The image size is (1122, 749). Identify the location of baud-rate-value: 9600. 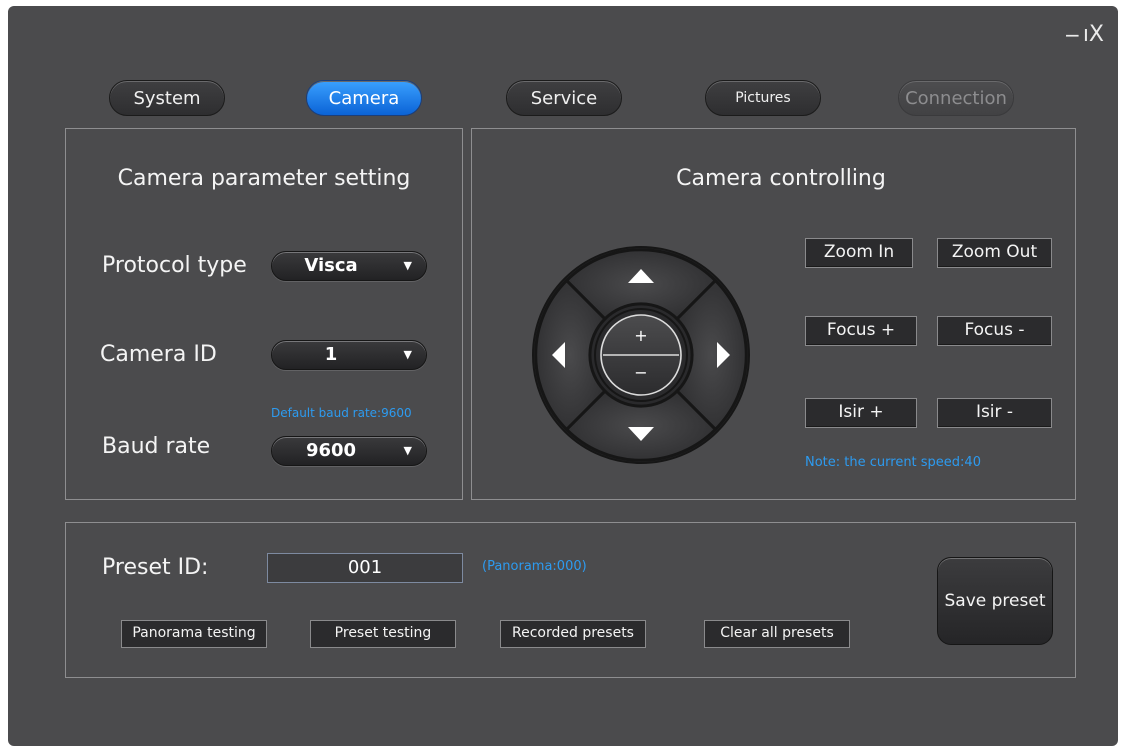
(331, 450).